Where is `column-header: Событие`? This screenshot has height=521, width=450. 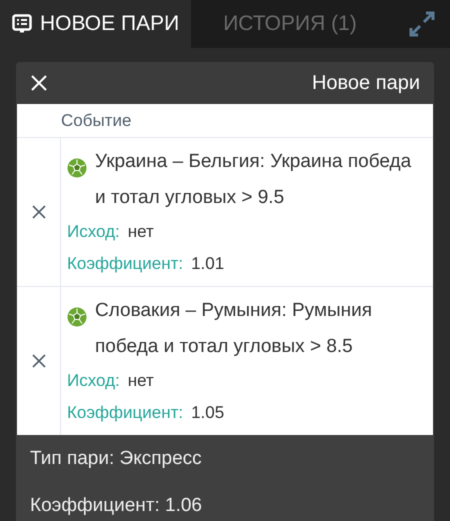
column-header: Событие is located at coordinates (96, 121).